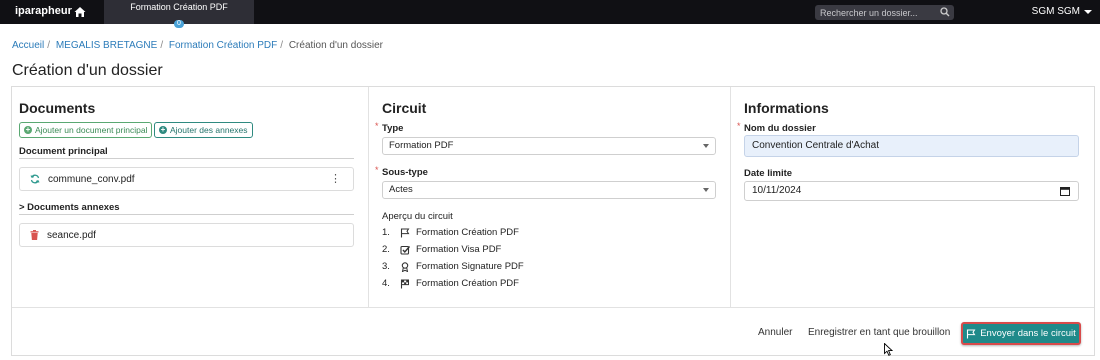 Image resolution: width=1100 pixels, height=360 pixels. What do you see at coordinates (28, 45) in the screenshot?
I see `breadcrumb-link-accueil: Accueil` at bounding box center [28, 45].